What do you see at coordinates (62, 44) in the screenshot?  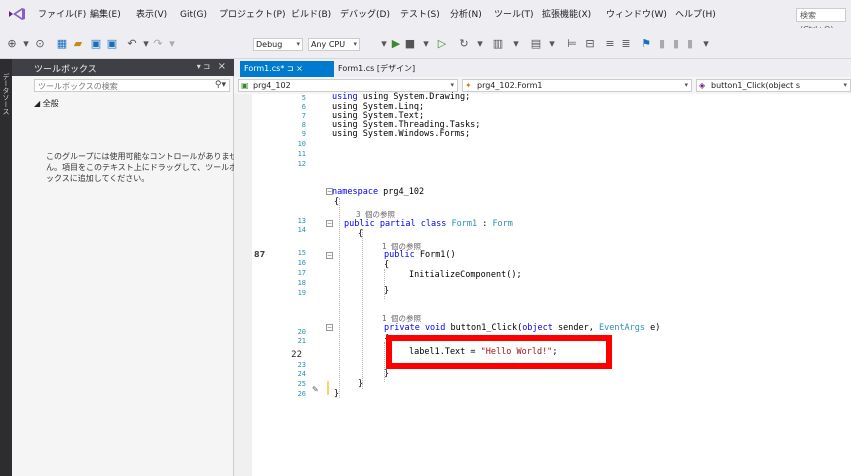 I see `new-project-icon: ▦` at bounding box center [62, 44].